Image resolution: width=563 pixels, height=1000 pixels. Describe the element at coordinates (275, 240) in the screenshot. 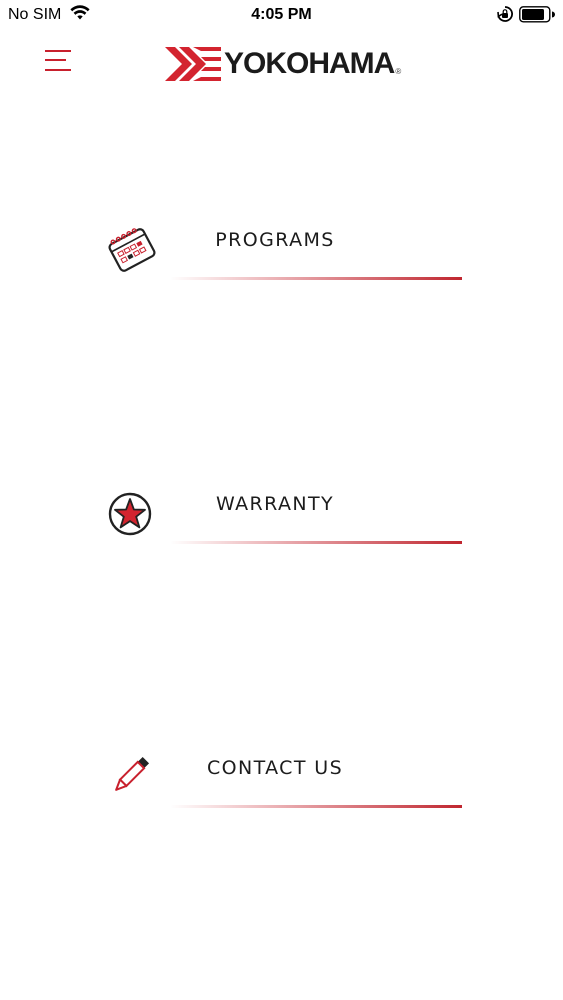

I see `menu-item-label: PROGRAMS` at that location.